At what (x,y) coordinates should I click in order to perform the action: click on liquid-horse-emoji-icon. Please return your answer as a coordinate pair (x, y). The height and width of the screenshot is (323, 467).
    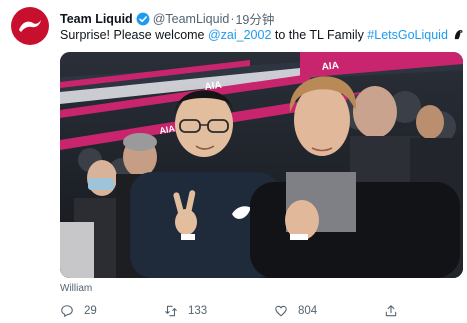
    Looking at the image, I should click on (459, 34).